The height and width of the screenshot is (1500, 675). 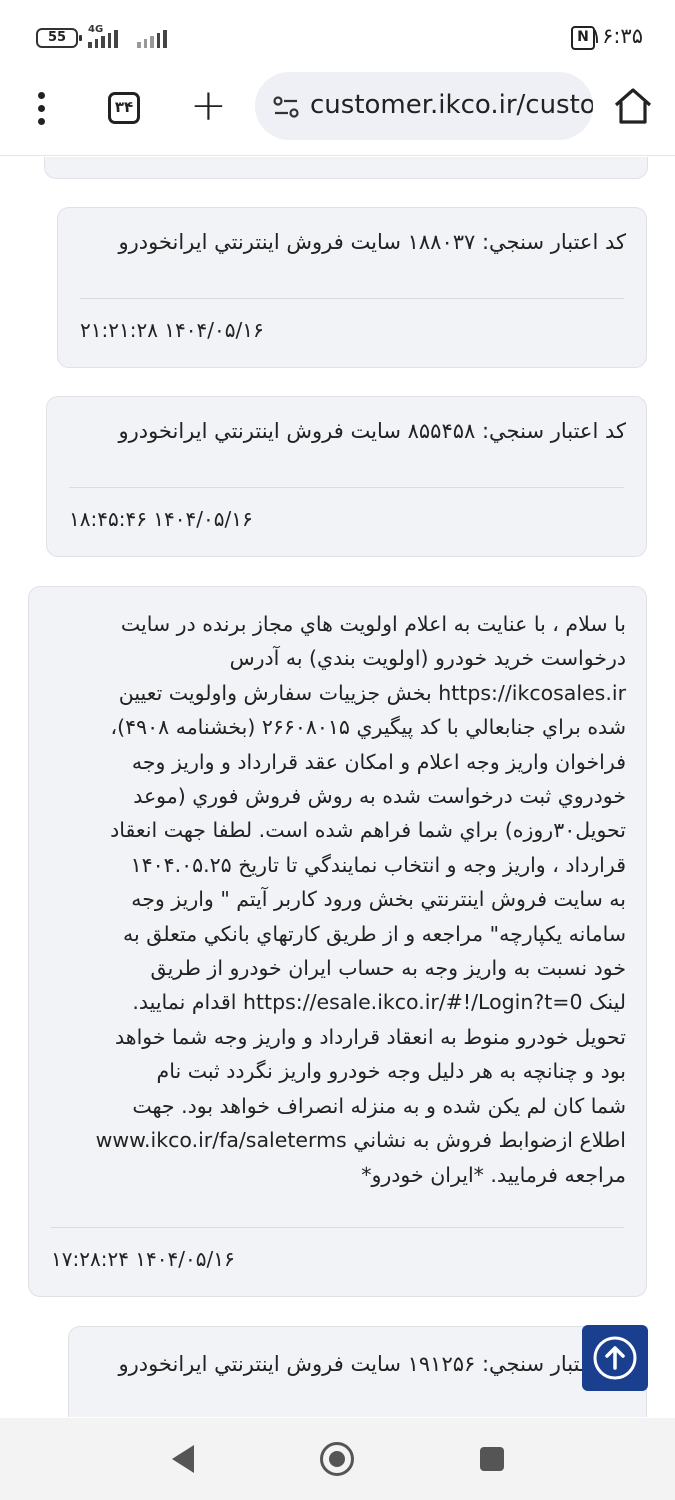 I want to click on battery-icon: 55, so click(x=59, y=38).